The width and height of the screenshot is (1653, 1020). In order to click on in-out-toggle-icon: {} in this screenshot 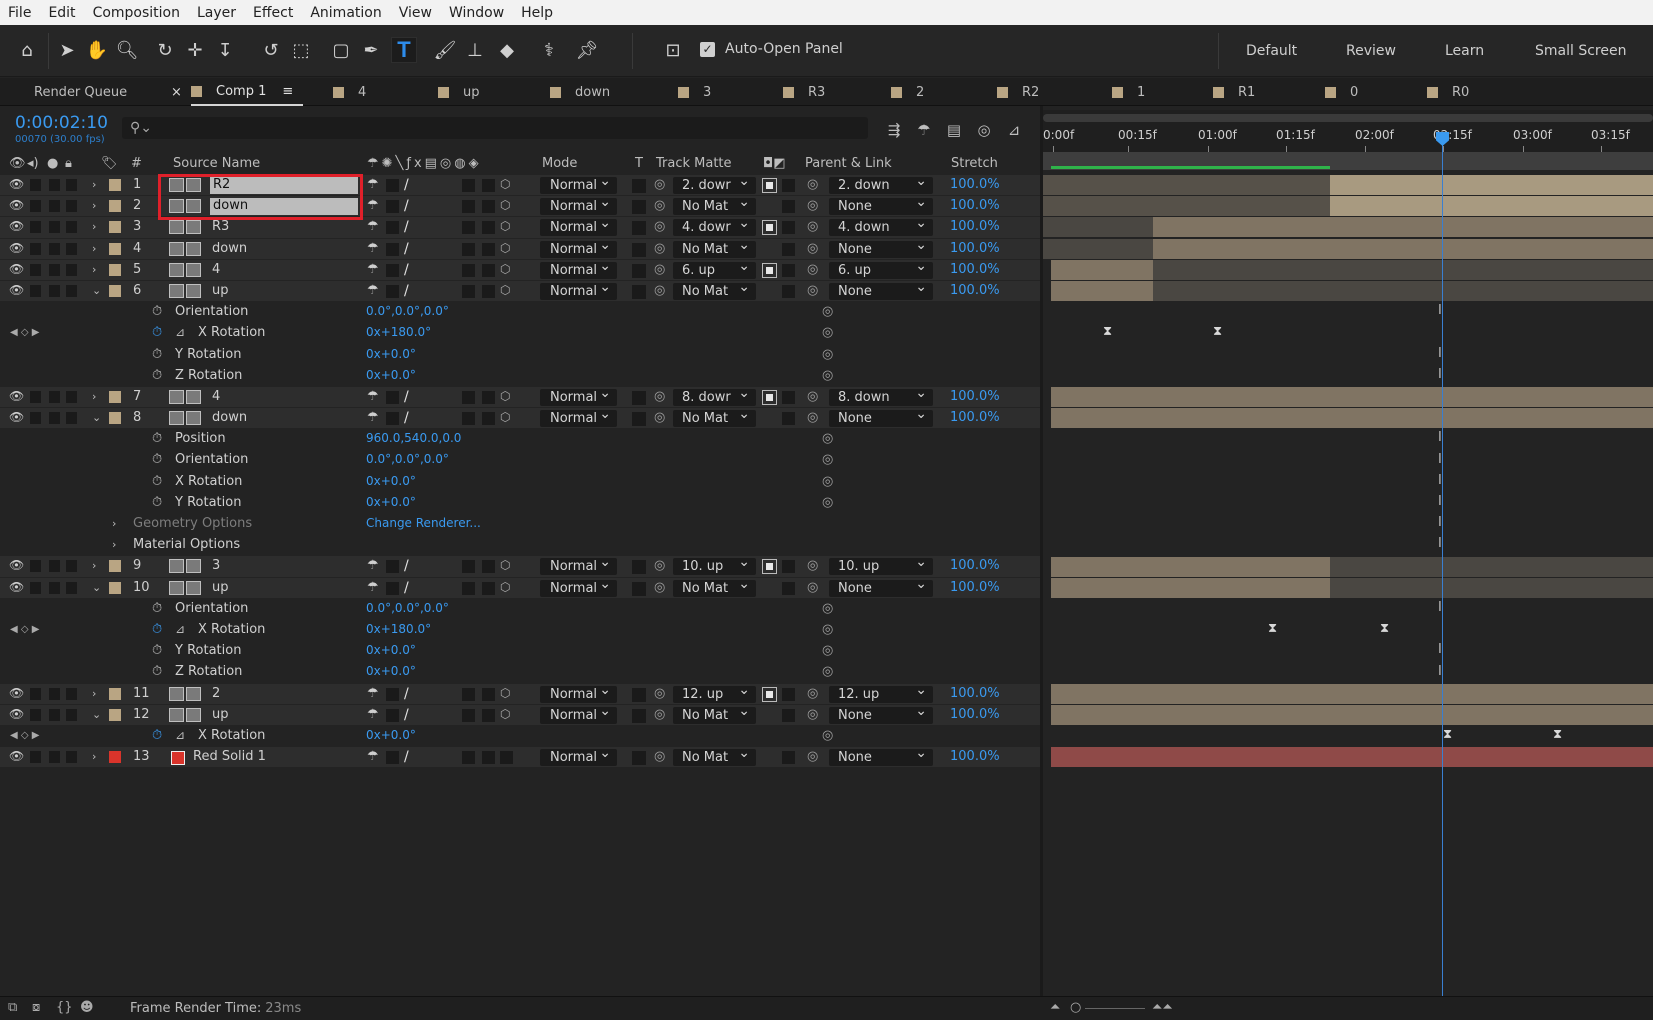, I will do `click(64, 1007)`.